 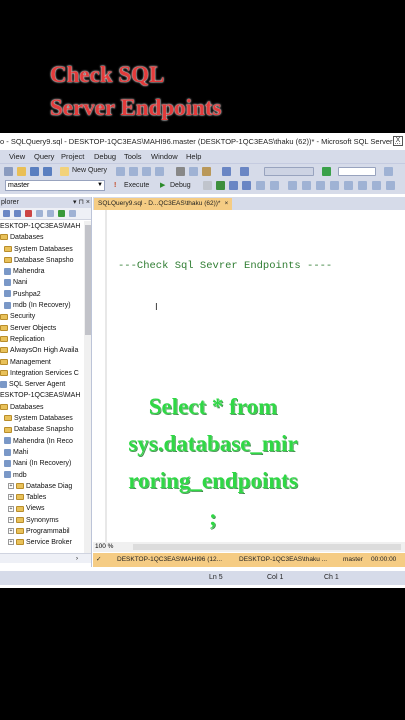 What do you see at coordinates (45, 497) in the screenshot?
I see `tree-item: + Tables` at bounding box center [45, 497].